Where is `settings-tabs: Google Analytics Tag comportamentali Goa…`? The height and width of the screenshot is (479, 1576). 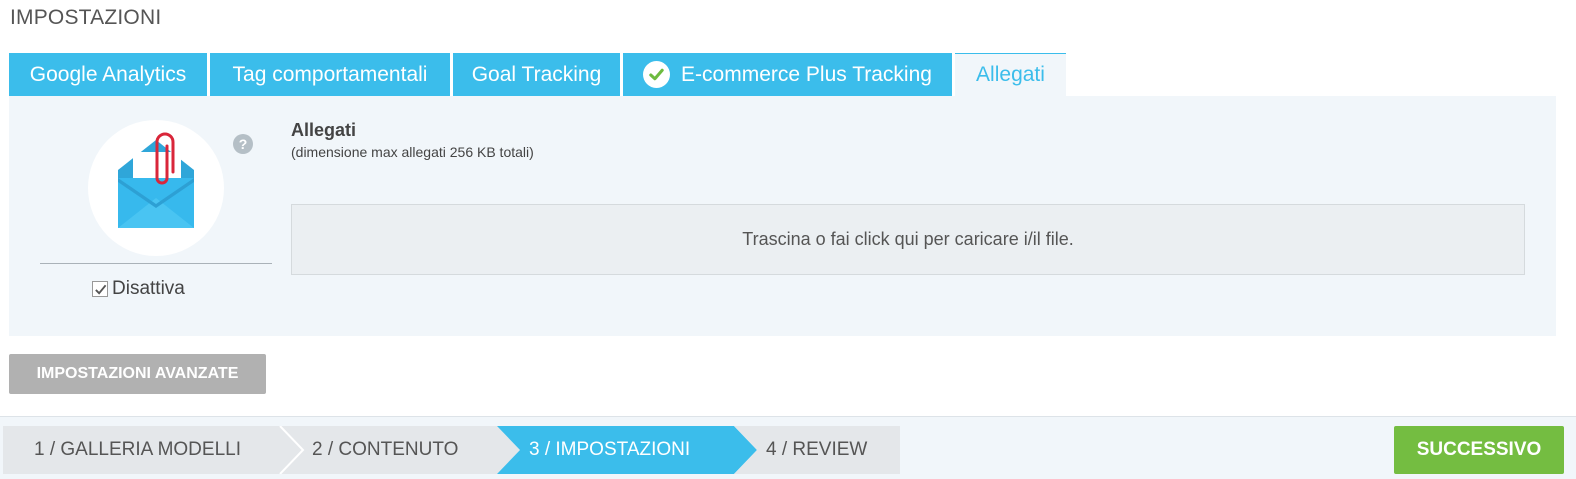 settings-tabs: Google Analytics Tag comportamentali Goa… is located at coordinates (537, 74).